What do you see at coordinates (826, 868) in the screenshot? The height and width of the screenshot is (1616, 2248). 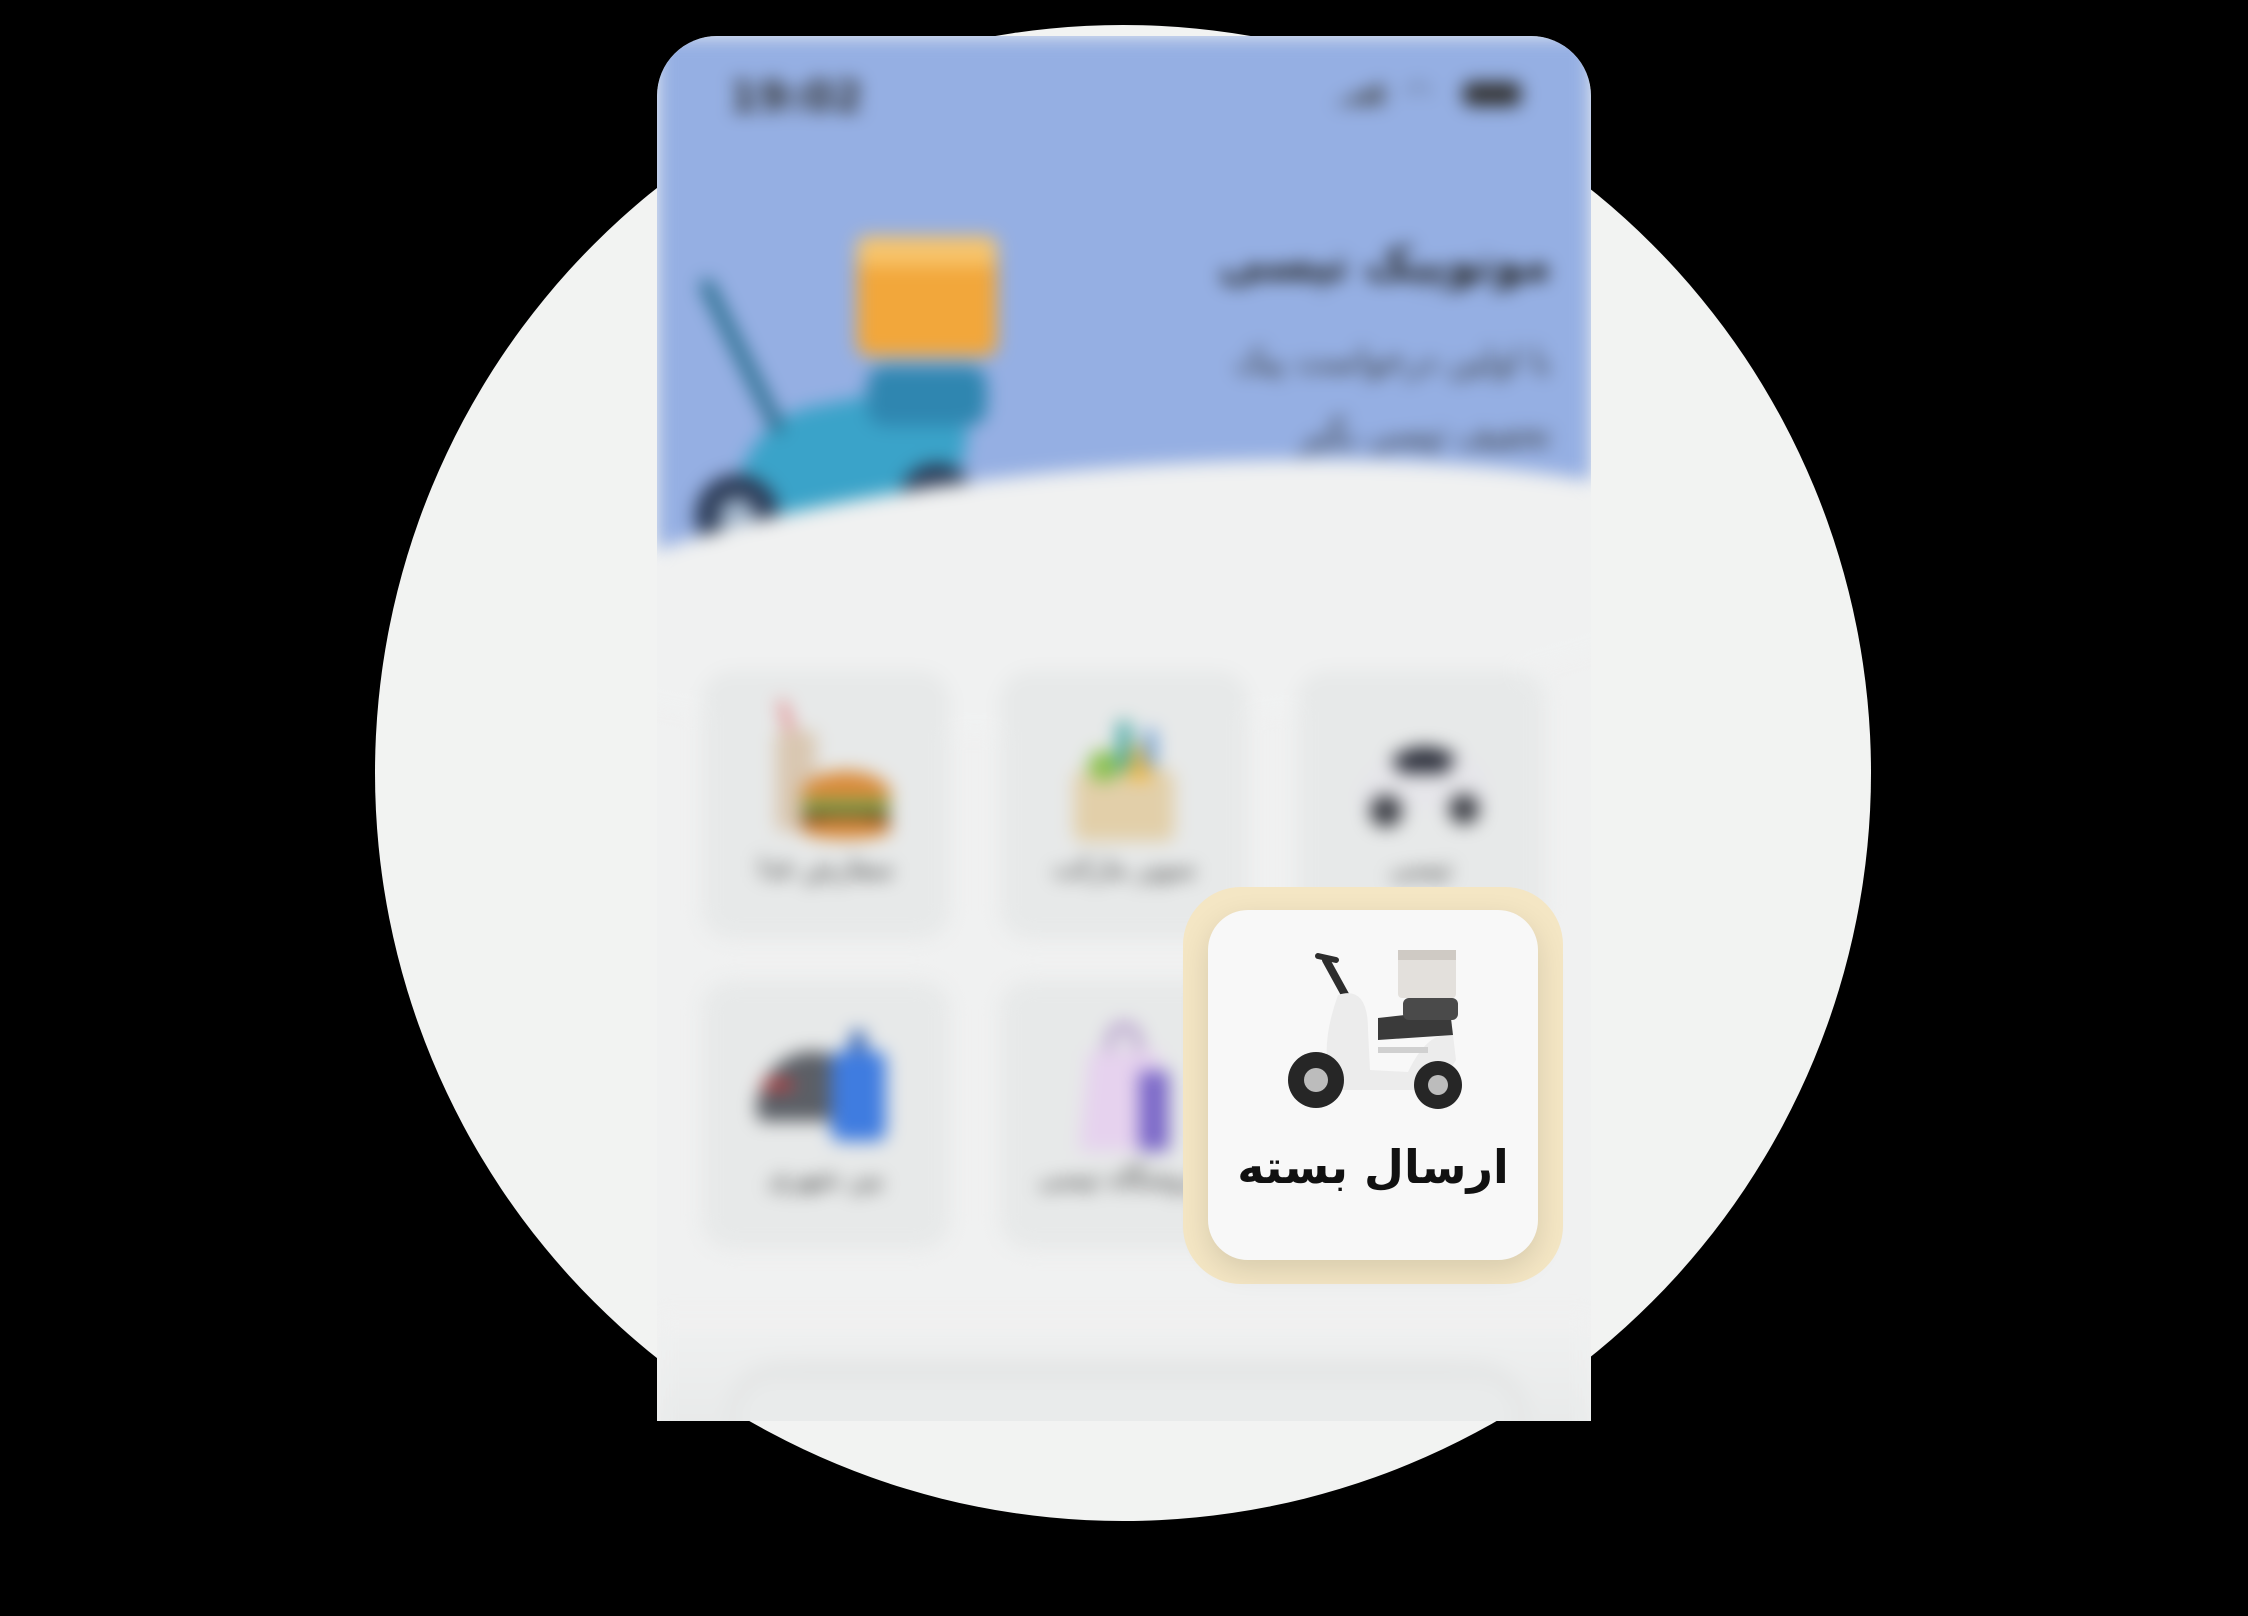 I see `service-label: سفارش غذا` at bounding box center [826, 868].